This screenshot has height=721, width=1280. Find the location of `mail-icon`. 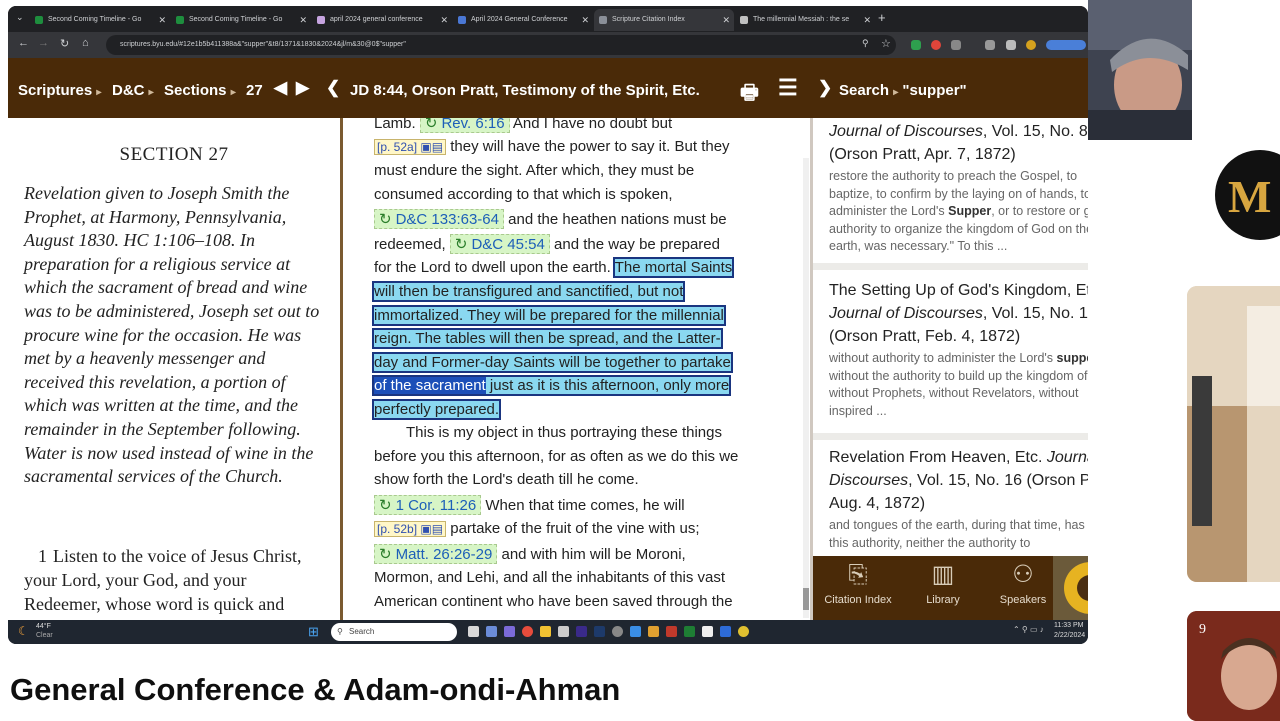

mail-icon is located at coordinates (635, 631).